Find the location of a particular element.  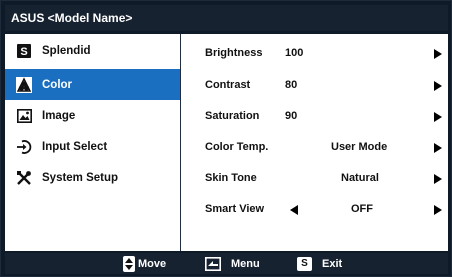

splendid-s-icon: S is located at coordinates (24, 51).